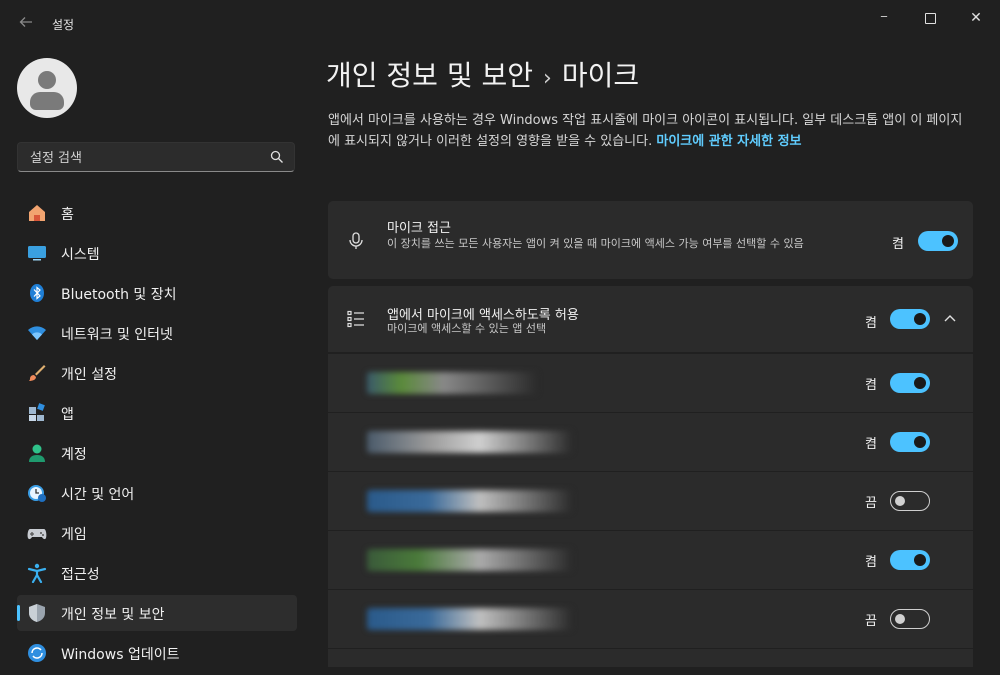  I want to click on maximize-icon, so click(930, 18).